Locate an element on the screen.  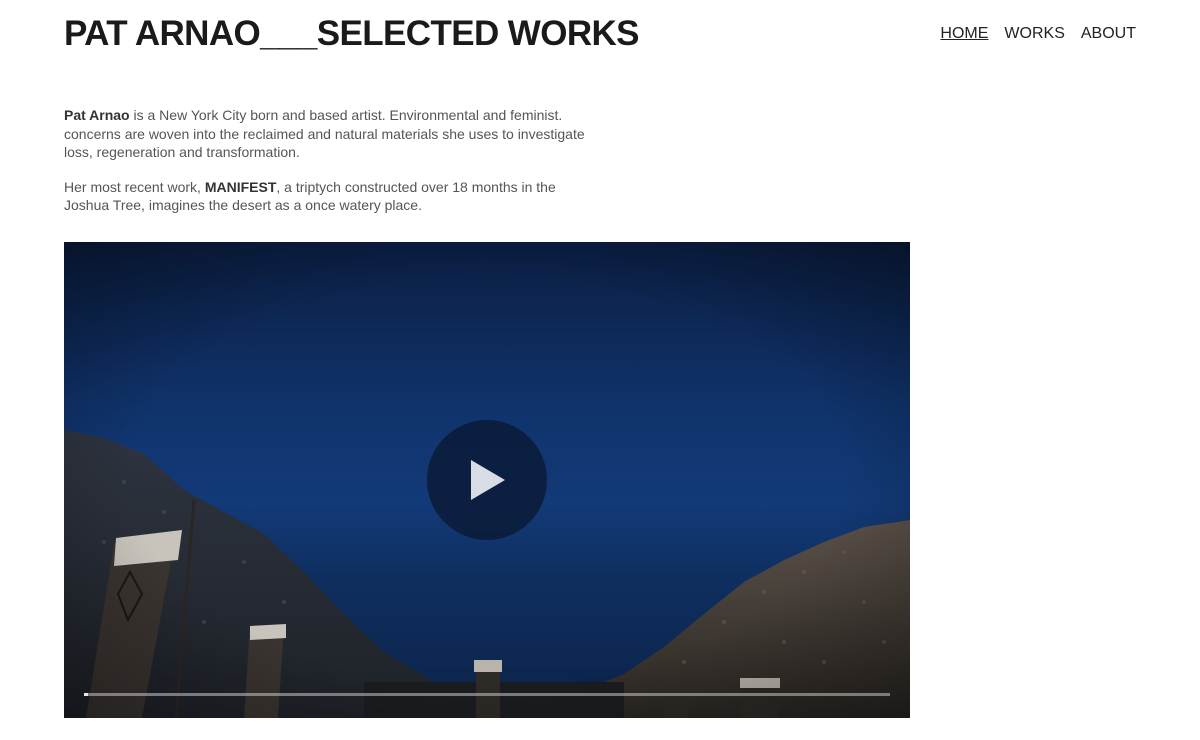
play-button is located at coordinates (487, 480).